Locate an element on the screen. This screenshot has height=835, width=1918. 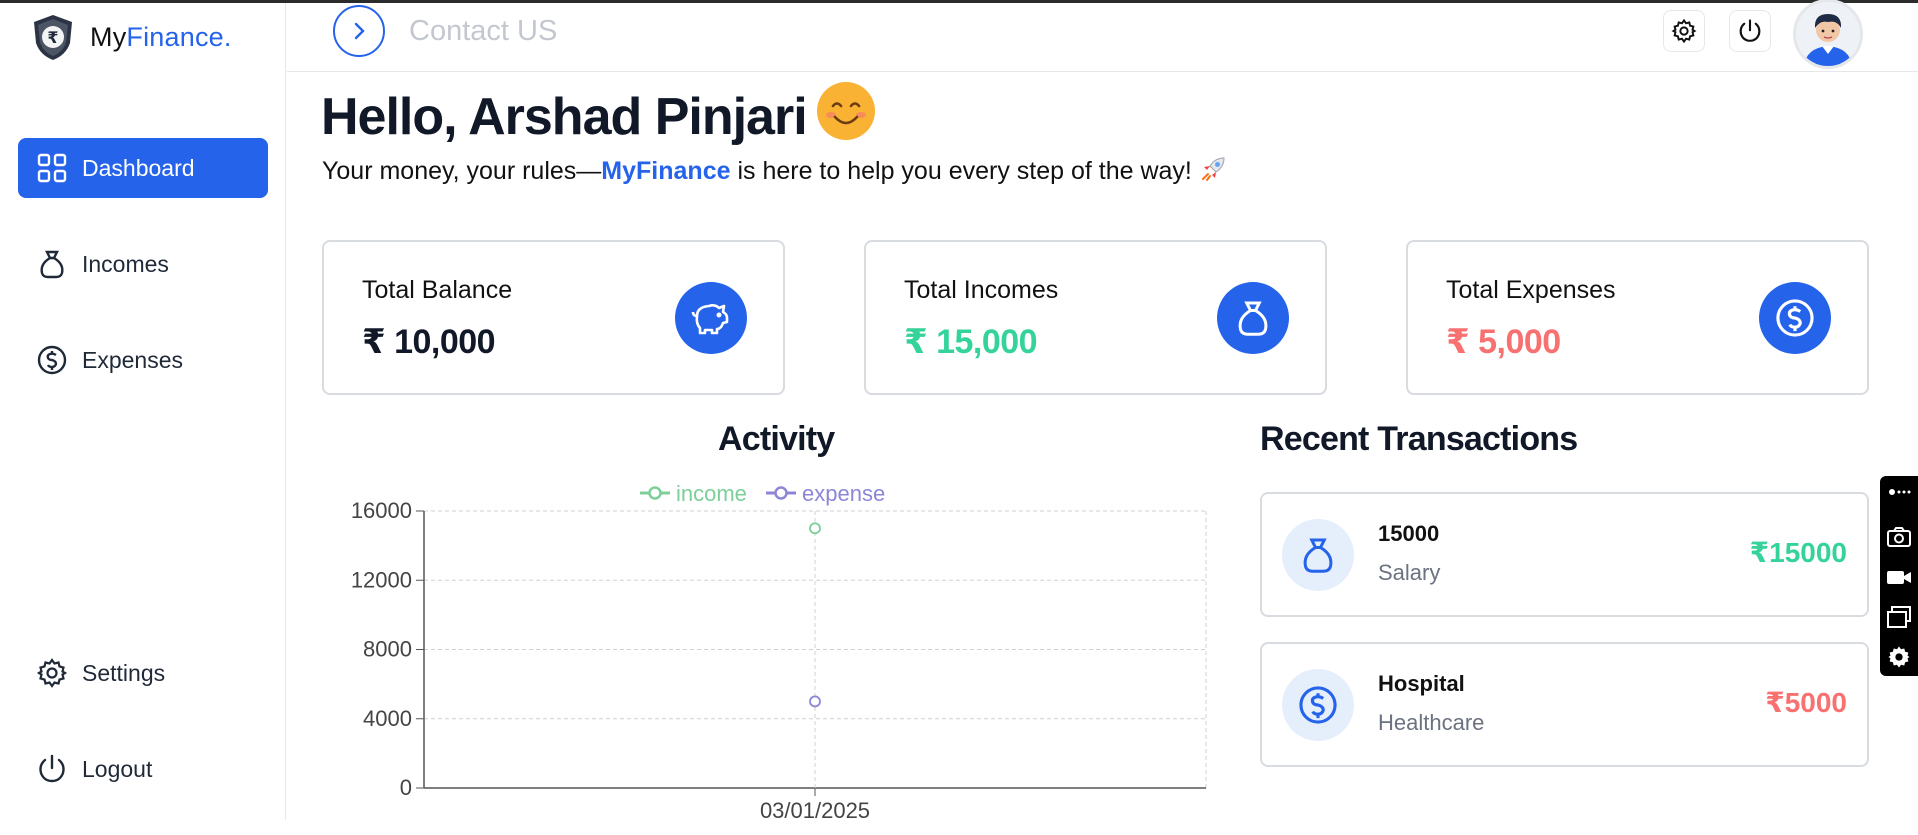
card-title: Total Expenses is located at coordinates (1531, 290).